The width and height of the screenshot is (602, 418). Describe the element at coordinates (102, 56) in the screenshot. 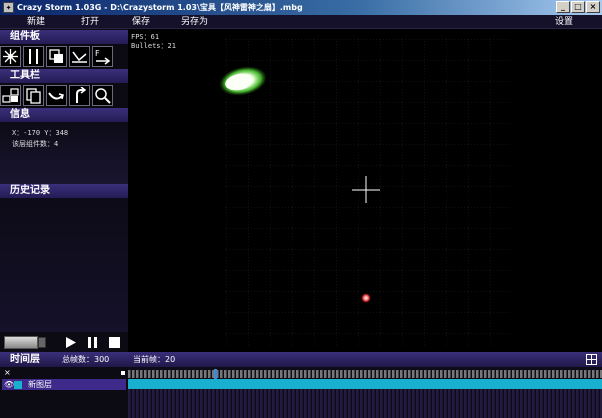

I see `force-icon: F` at that location.